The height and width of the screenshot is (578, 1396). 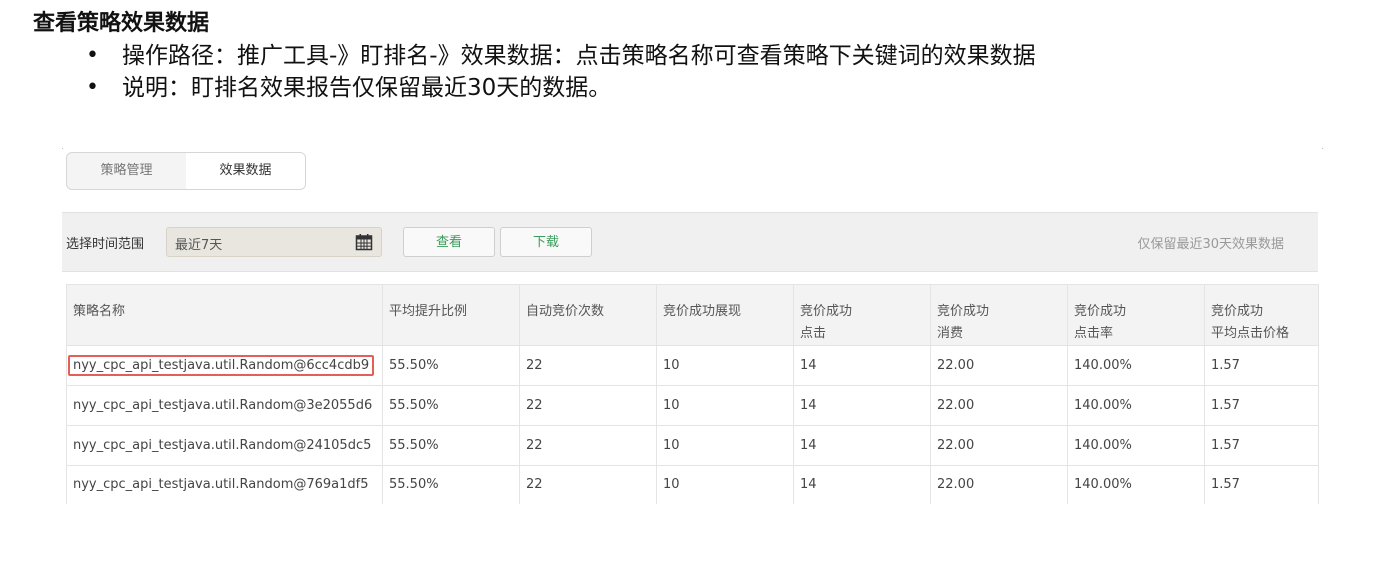 What do you see at coordinates (364, 242) in the screenshot?
I see `calendar-icon` at bounding box center [364, 242].